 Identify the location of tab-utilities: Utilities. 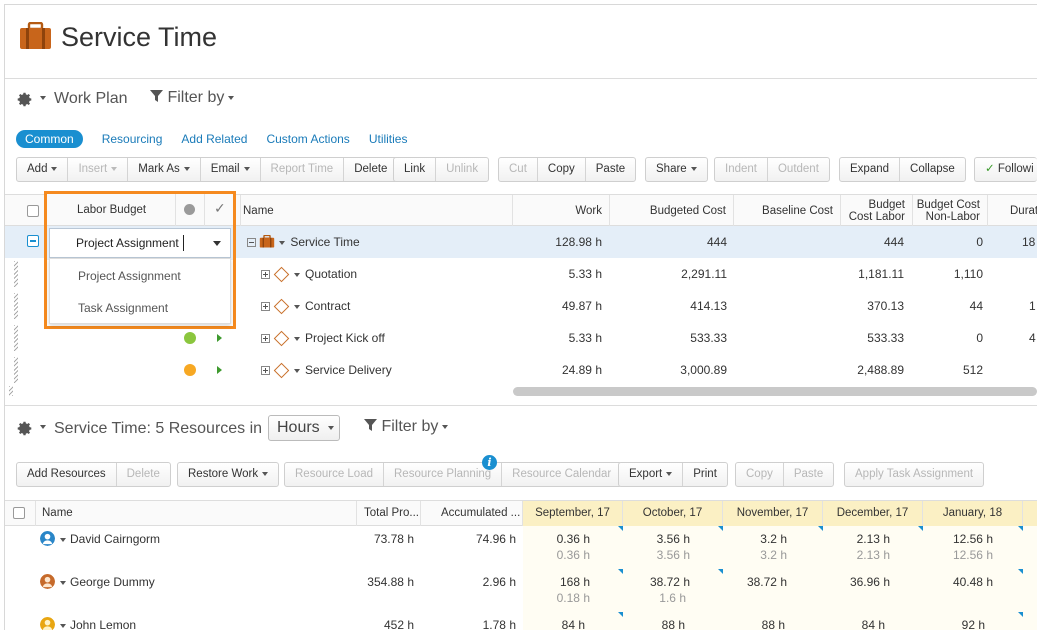
(388, 139).